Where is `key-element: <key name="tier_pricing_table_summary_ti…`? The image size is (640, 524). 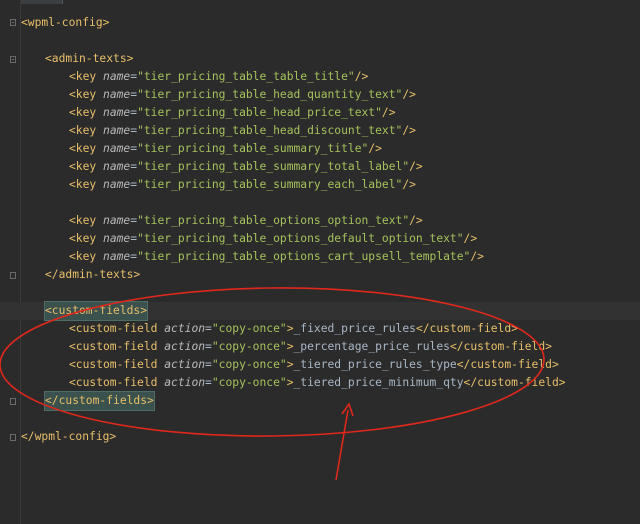
key-element: <key name="tier_pricing_table_summary_ti… is located at coordinates (225, 148).